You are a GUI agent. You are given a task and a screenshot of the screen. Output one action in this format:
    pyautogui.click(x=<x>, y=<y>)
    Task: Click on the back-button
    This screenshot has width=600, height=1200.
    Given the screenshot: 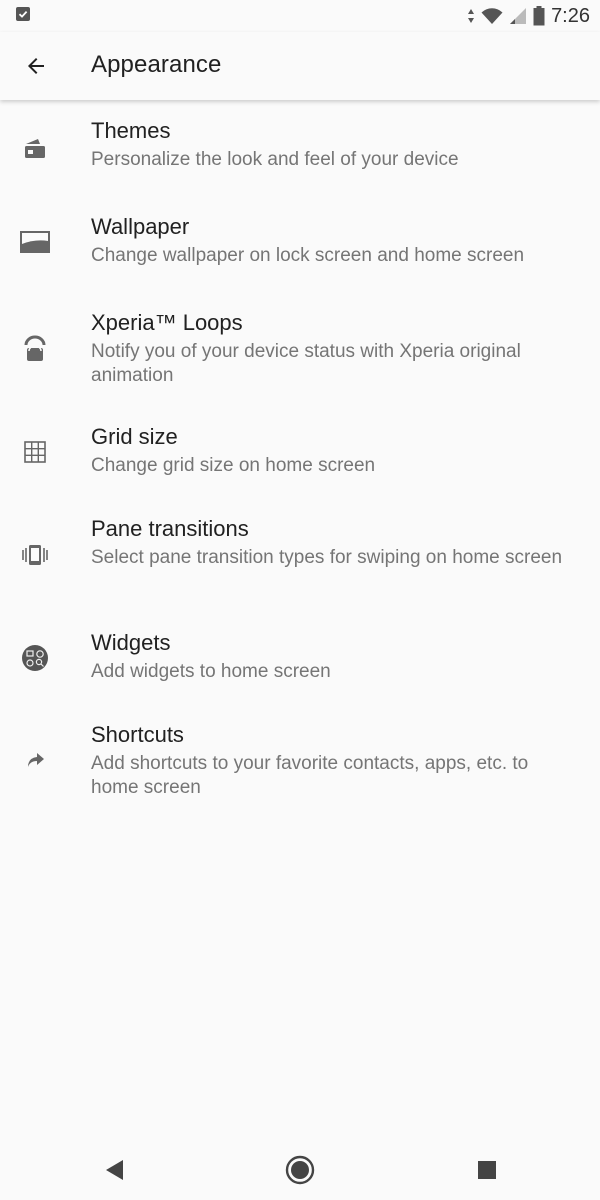 What is the action you would take?
    pyautogui.click(x=36, y=66)
    